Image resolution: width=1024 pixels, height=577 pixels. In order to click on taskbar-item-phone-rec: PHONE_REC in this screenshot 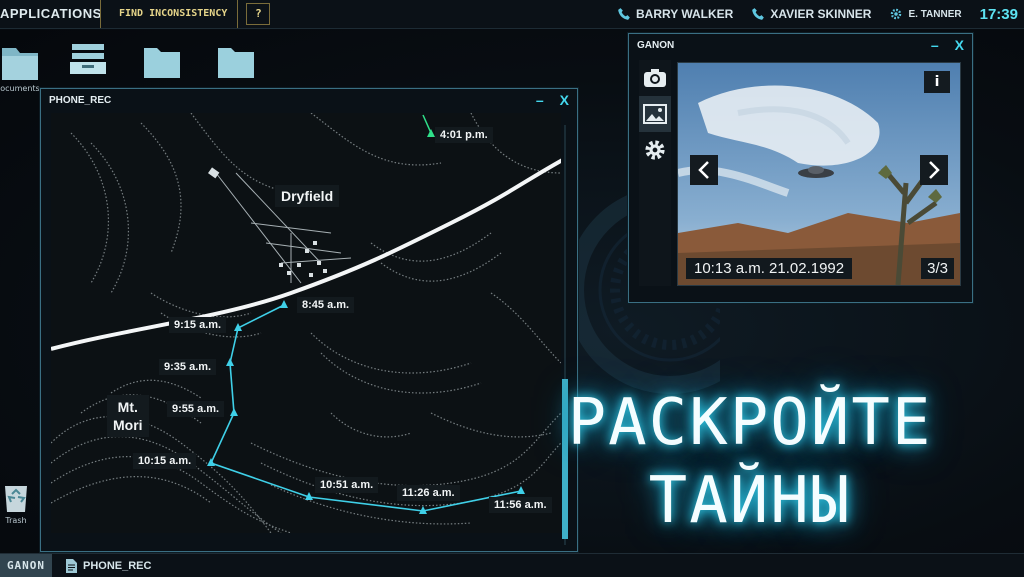, I will do `click(109, 565)`.